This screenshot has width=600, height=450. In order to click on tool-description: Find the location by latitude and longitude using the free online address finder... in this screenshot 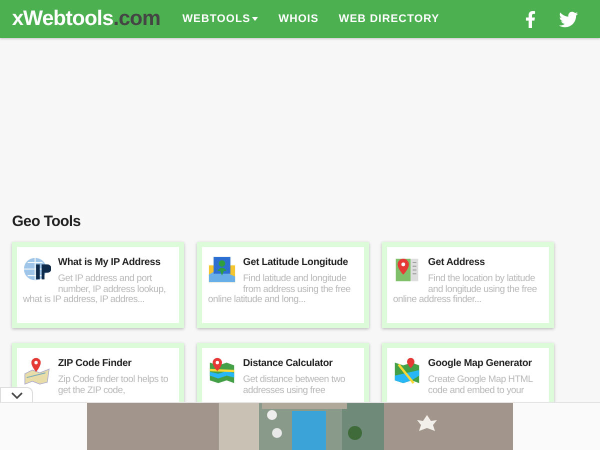, I will do `click(465, 290)`.